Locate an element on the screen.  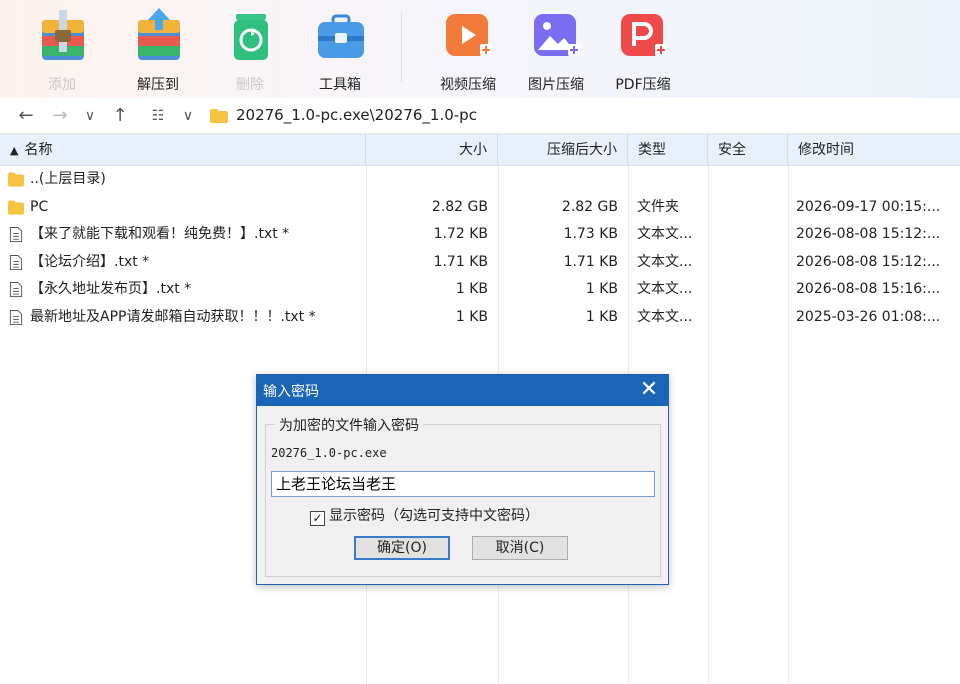
dialog-title: 输入密码 is located at coordinates (291, 392).